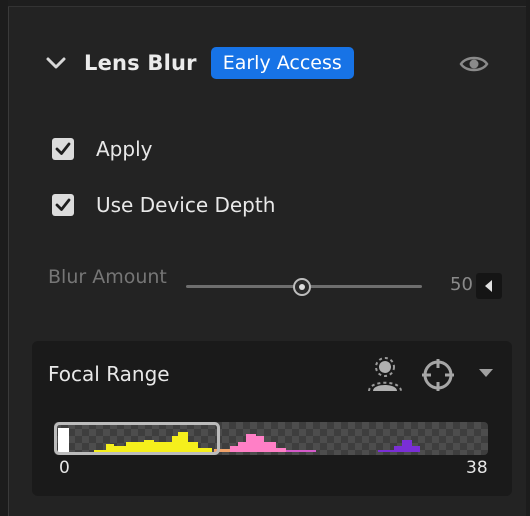 This screenshot has height=516, width=530. What do you see at coordinates (4, 258) in the screenshot?
I see `panel-left-edge` at bounding box center [4, 258].